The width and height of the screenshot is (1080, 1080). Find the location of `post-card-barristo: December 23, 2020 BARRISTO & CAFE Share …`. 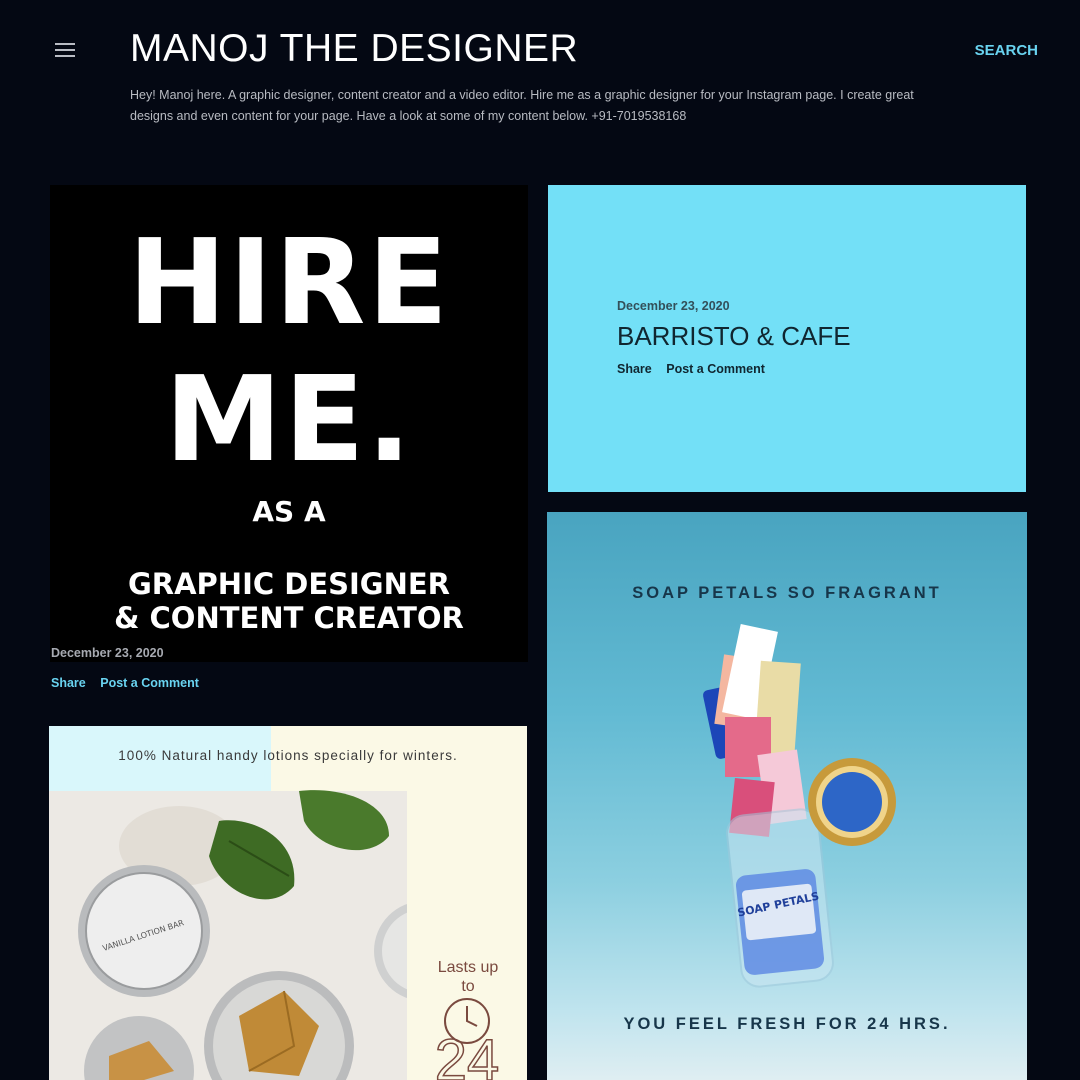

post-card-barristo: December 23, 2020 BARRISTO & CAFE Share … is located at coordinates (787, 338).